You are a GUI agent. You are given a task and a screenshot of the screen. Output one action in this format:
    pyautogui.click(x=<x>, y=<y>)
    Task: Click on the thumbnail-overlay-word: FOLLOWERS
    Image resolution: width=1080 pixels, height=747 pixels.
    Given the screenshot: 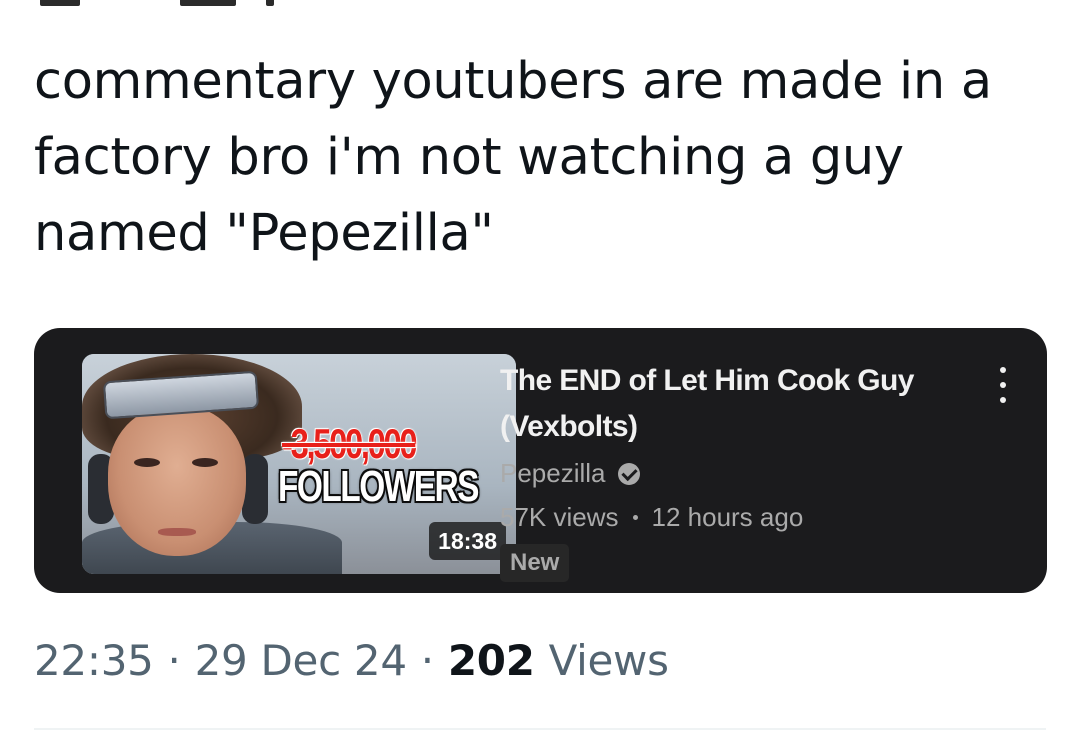 What is the action you would take?
    pyautogui.click(x=378, y=486)
    